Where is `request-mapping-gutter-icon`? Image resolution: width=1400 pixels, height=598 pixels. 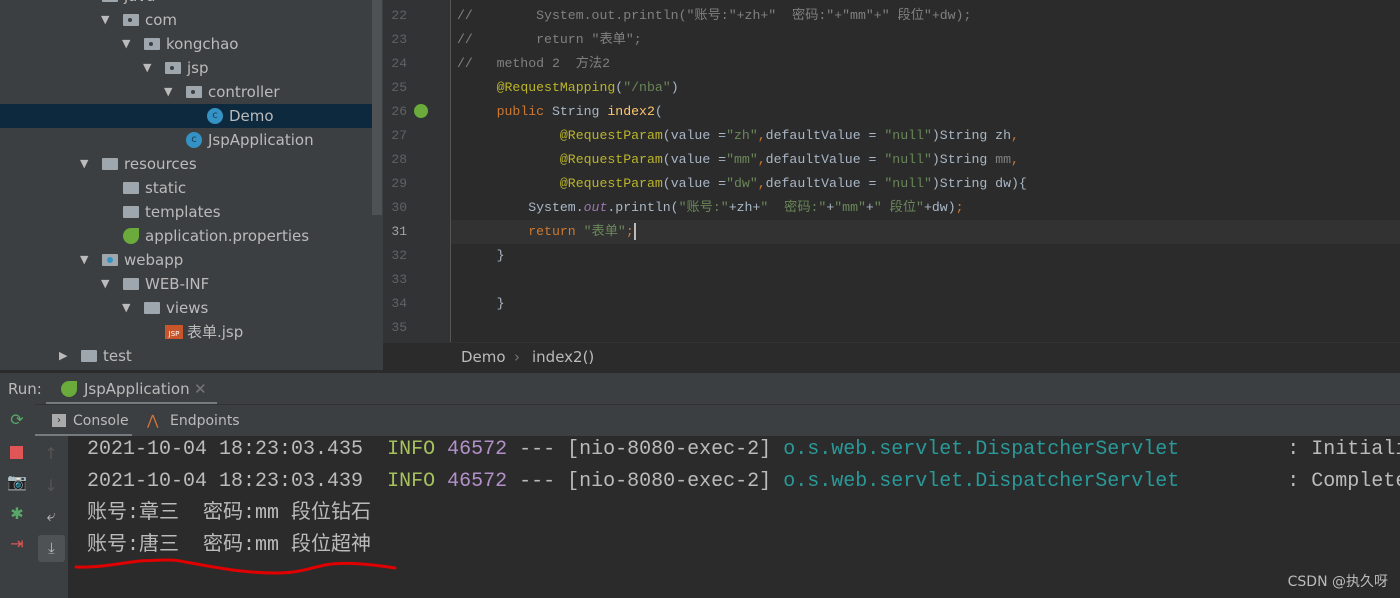
request-mapping-gutter-icon is located at coordinates (421, 111).